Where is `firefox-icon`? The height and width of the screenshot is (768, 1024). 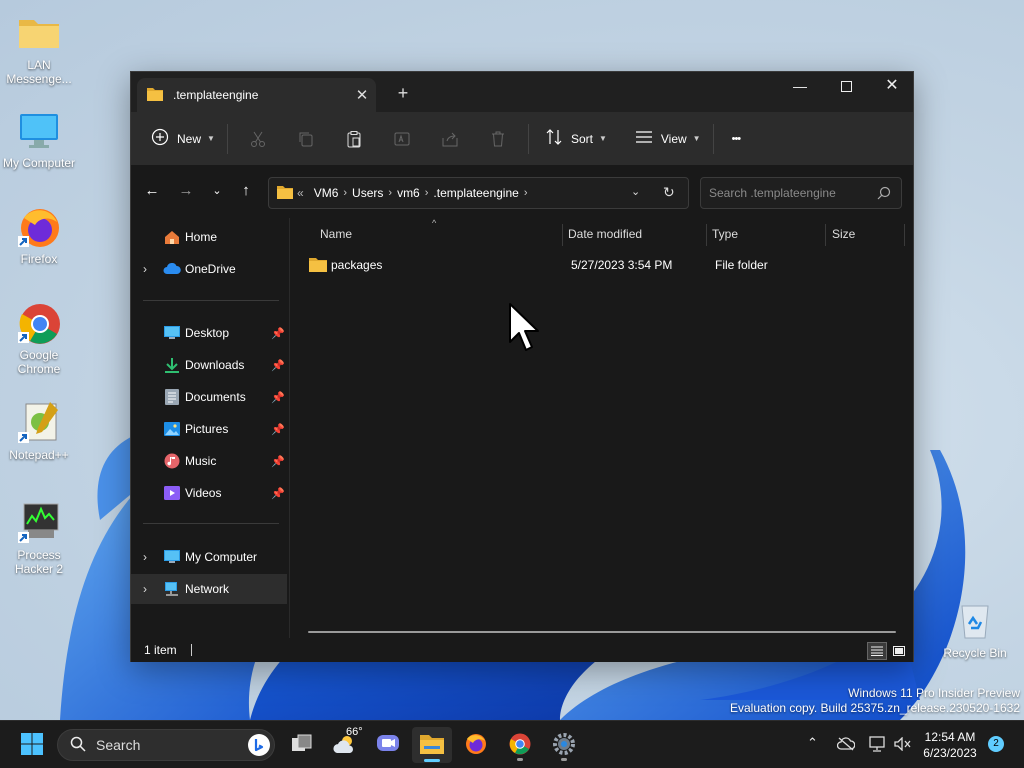 firefox-icon is located at coordinates (476, 745).